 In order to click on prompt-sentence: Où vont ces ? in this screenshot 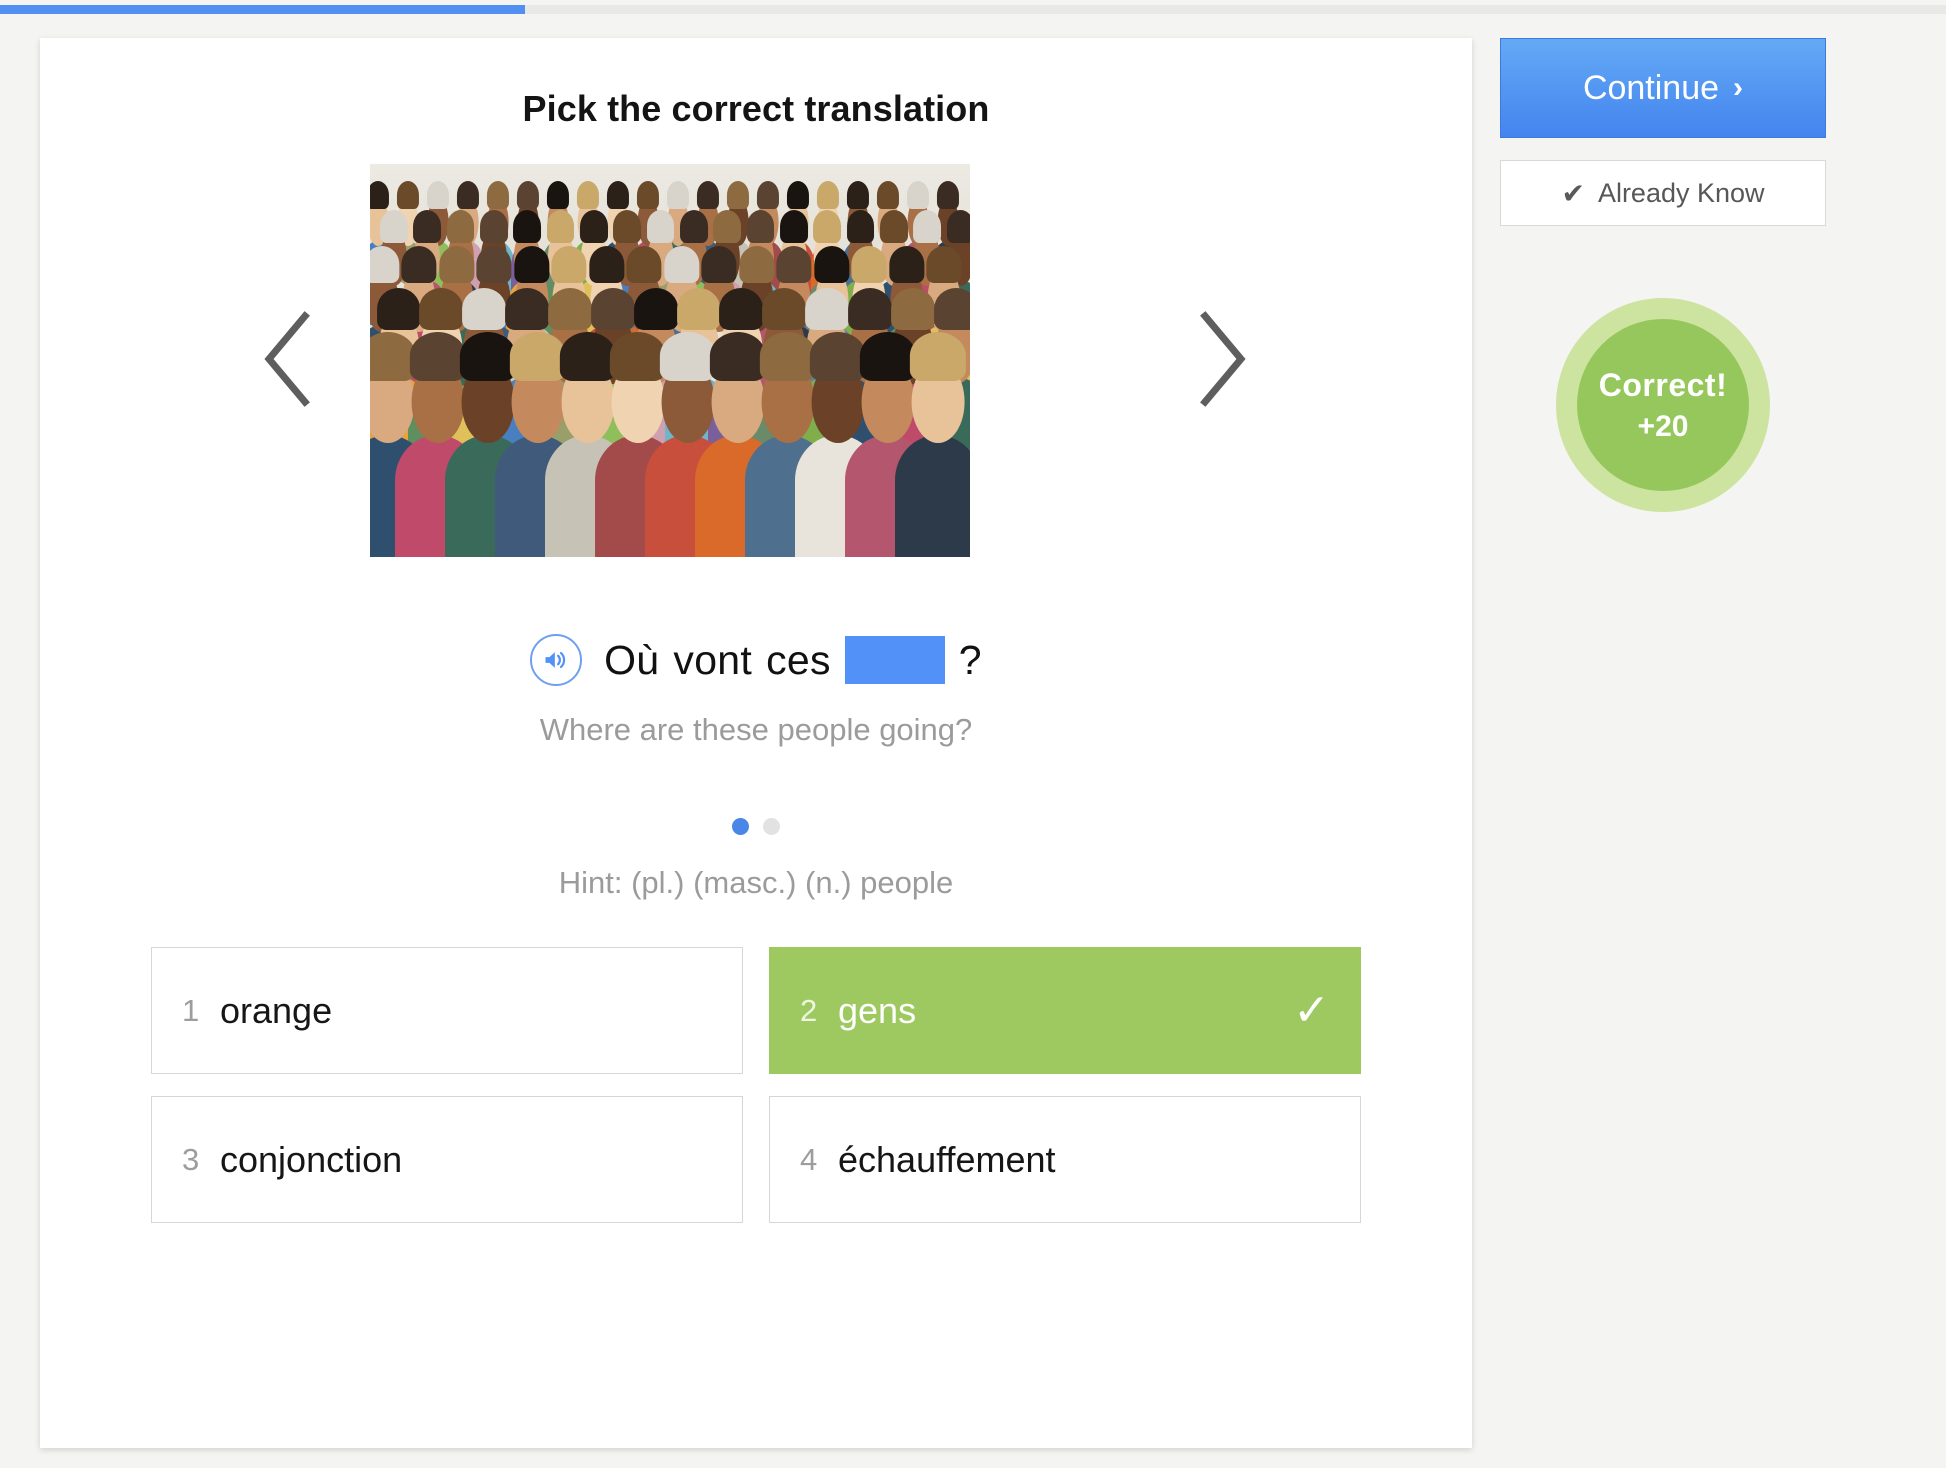, I will do `click(793, 660)`.